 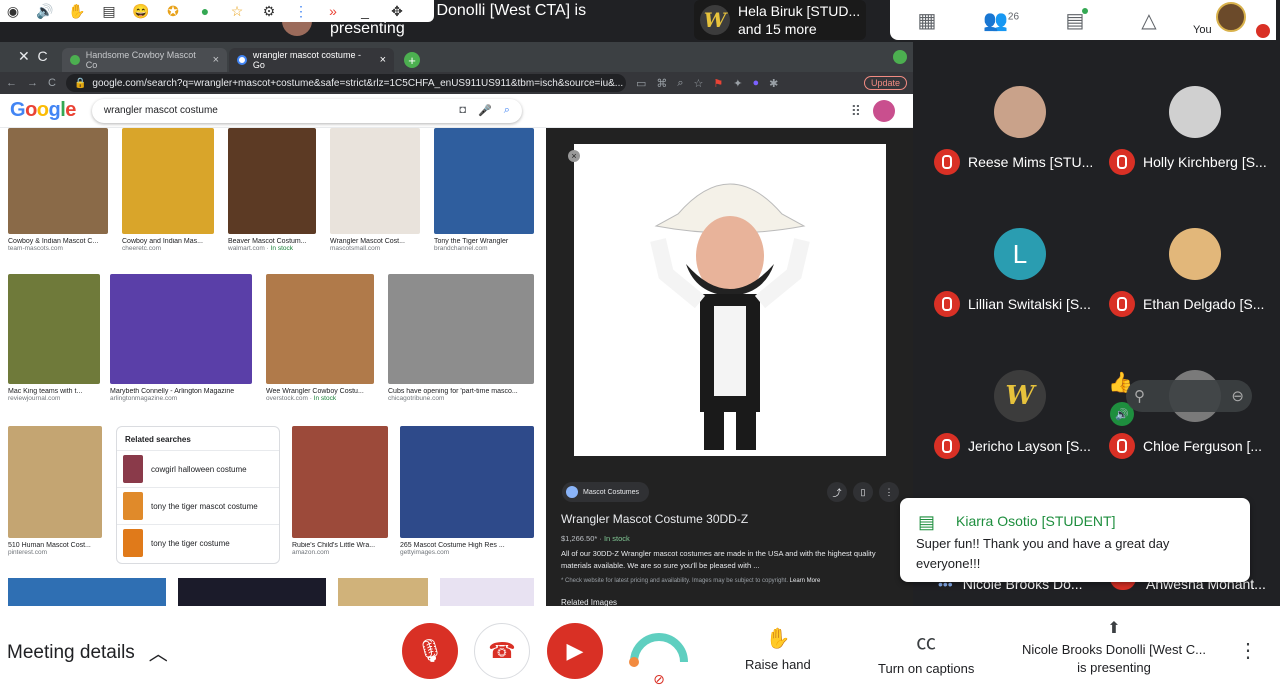 I want to click on eye-icon: ◉, so click(x=13, y=11).